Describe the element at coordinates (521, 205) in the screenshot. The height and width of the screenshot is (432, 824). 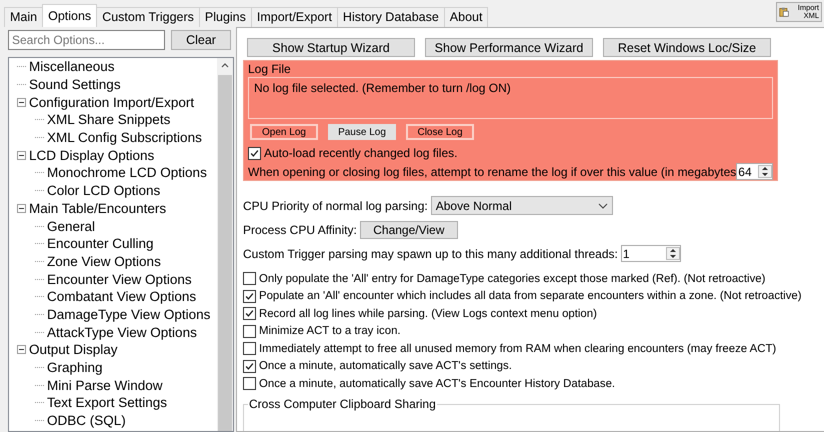
I see `priority-dropdown: Above Normal` at that location.